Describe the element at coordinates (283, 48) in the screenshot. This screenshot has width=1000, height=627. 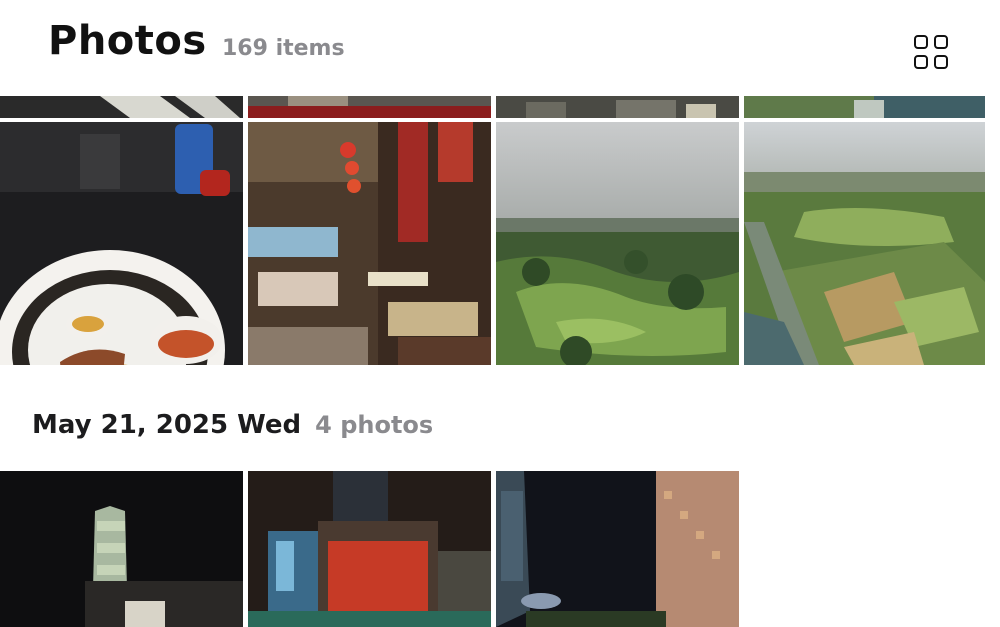
I see `item-count: 169 items` at that location.